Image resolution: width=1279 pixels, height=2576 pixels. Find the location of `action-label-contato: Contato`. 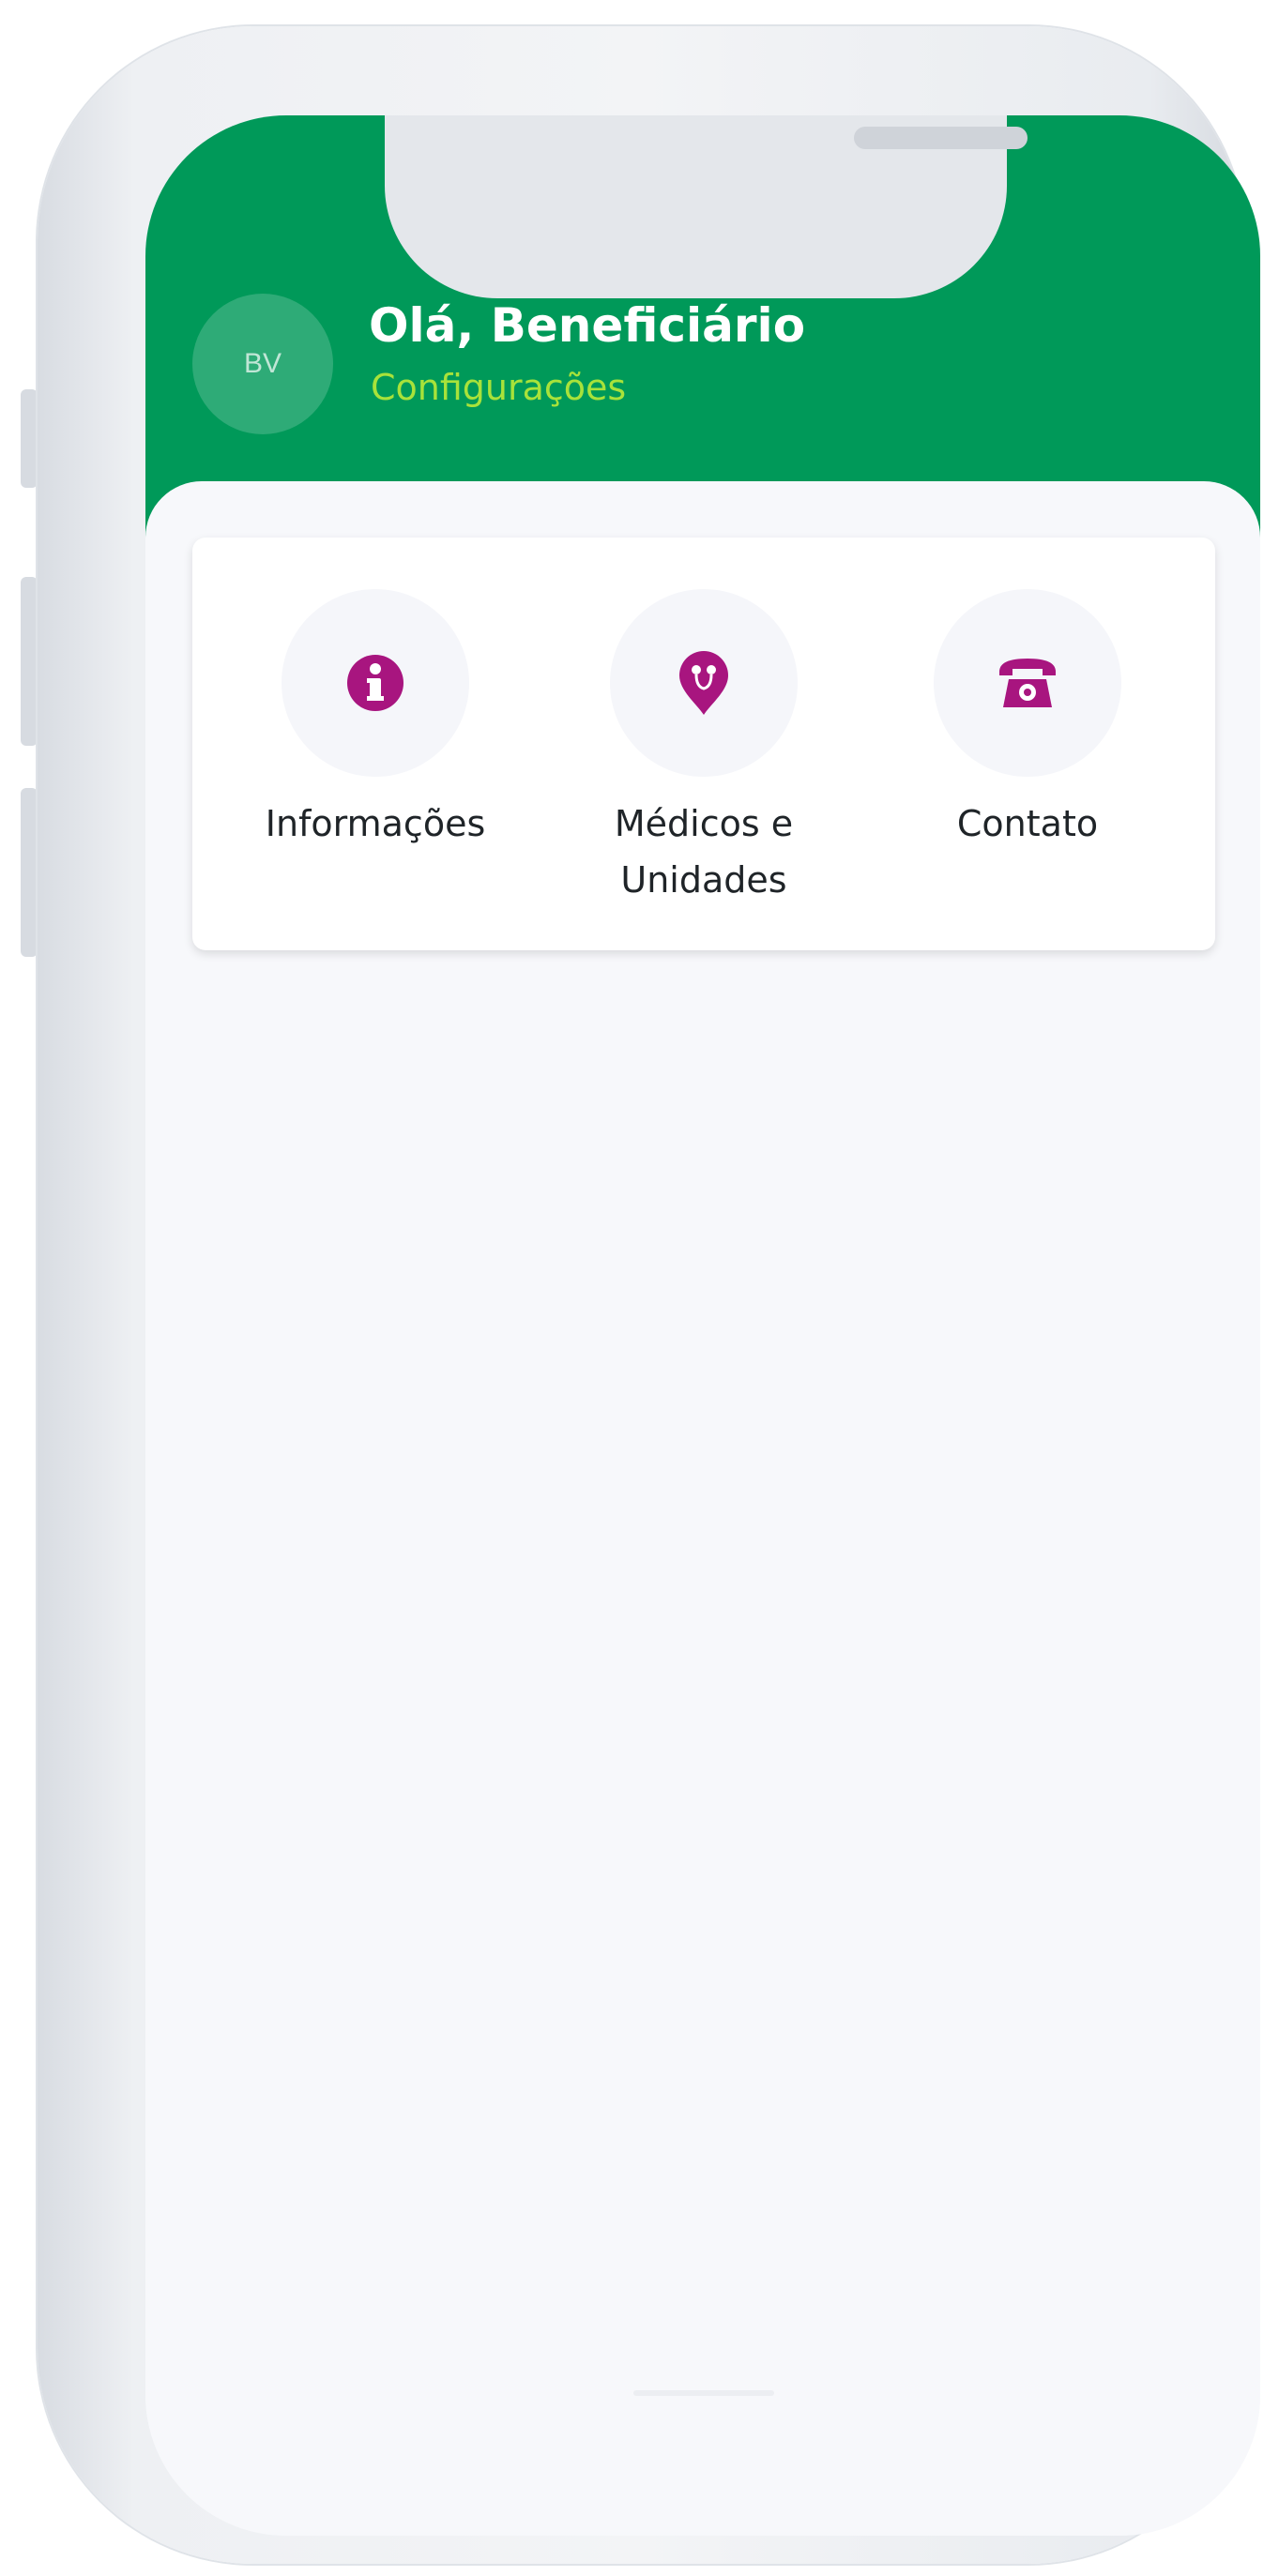

action-label-contato: Contato is located at coordinates (1027, 824).